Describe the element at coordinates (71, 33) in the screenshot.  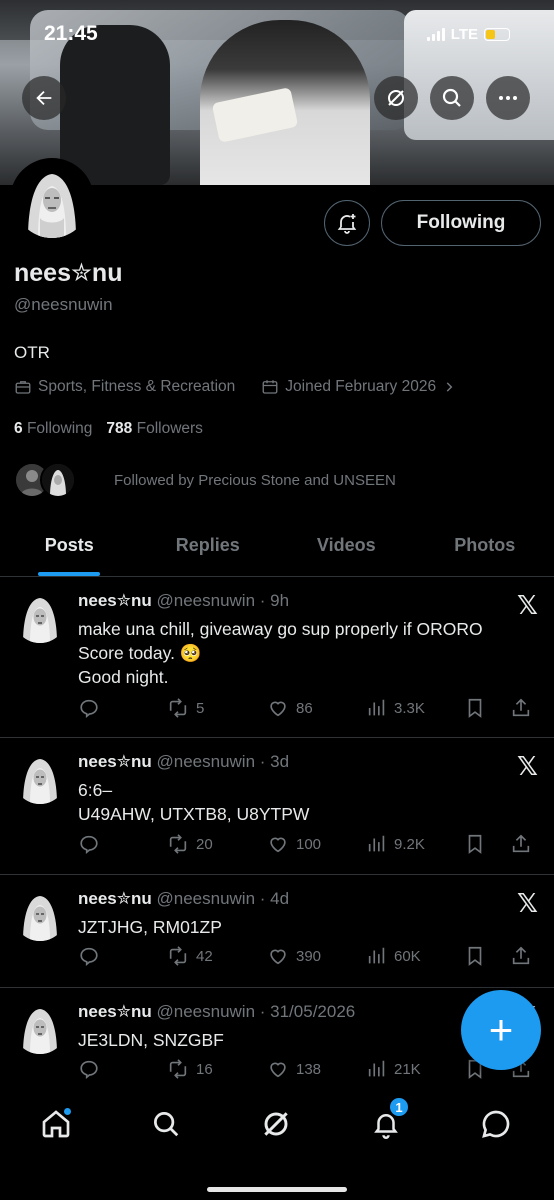
I see `status-time: 21:45` at that location.